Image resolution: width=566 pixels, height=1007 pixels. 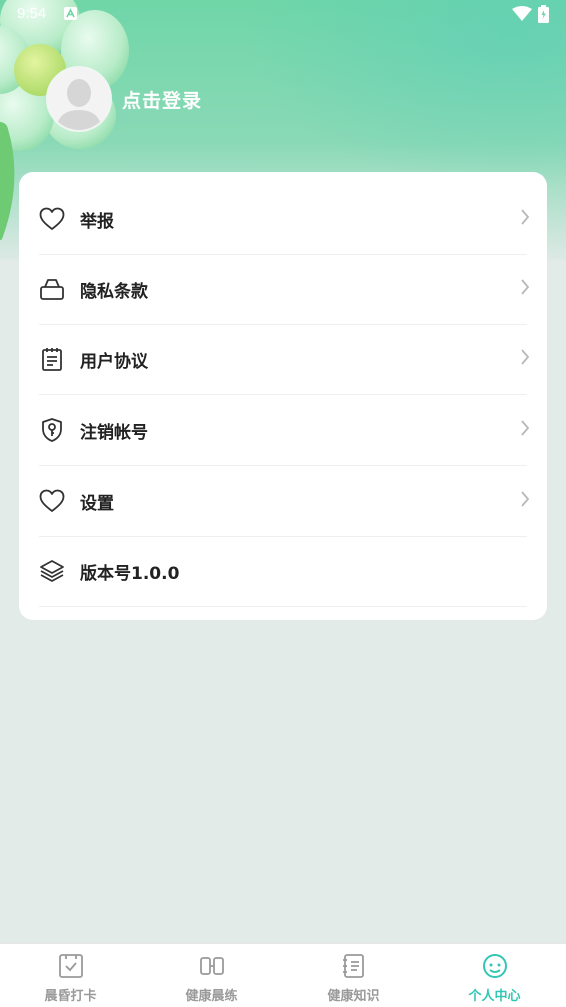 I want to click on profile-login: 点击登录, so click(x=124, y=99).